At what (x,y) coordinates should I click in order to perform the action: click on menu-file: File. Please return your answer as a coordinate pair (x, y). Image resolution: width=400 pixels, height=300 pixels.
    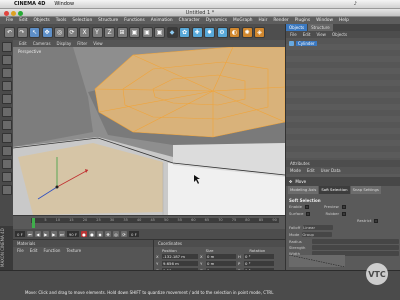
    Looking at the image, I should click on (9, 20).